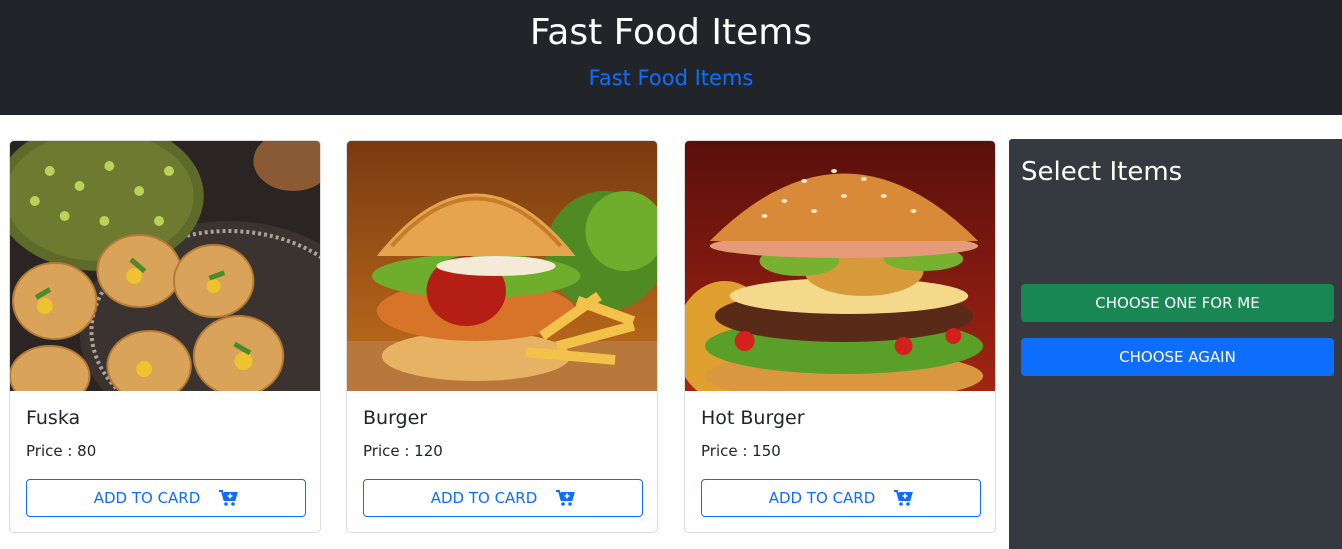 The height and width of the screenshot is (549, 1342). I want to click on fuska-image, so click(165, 266).